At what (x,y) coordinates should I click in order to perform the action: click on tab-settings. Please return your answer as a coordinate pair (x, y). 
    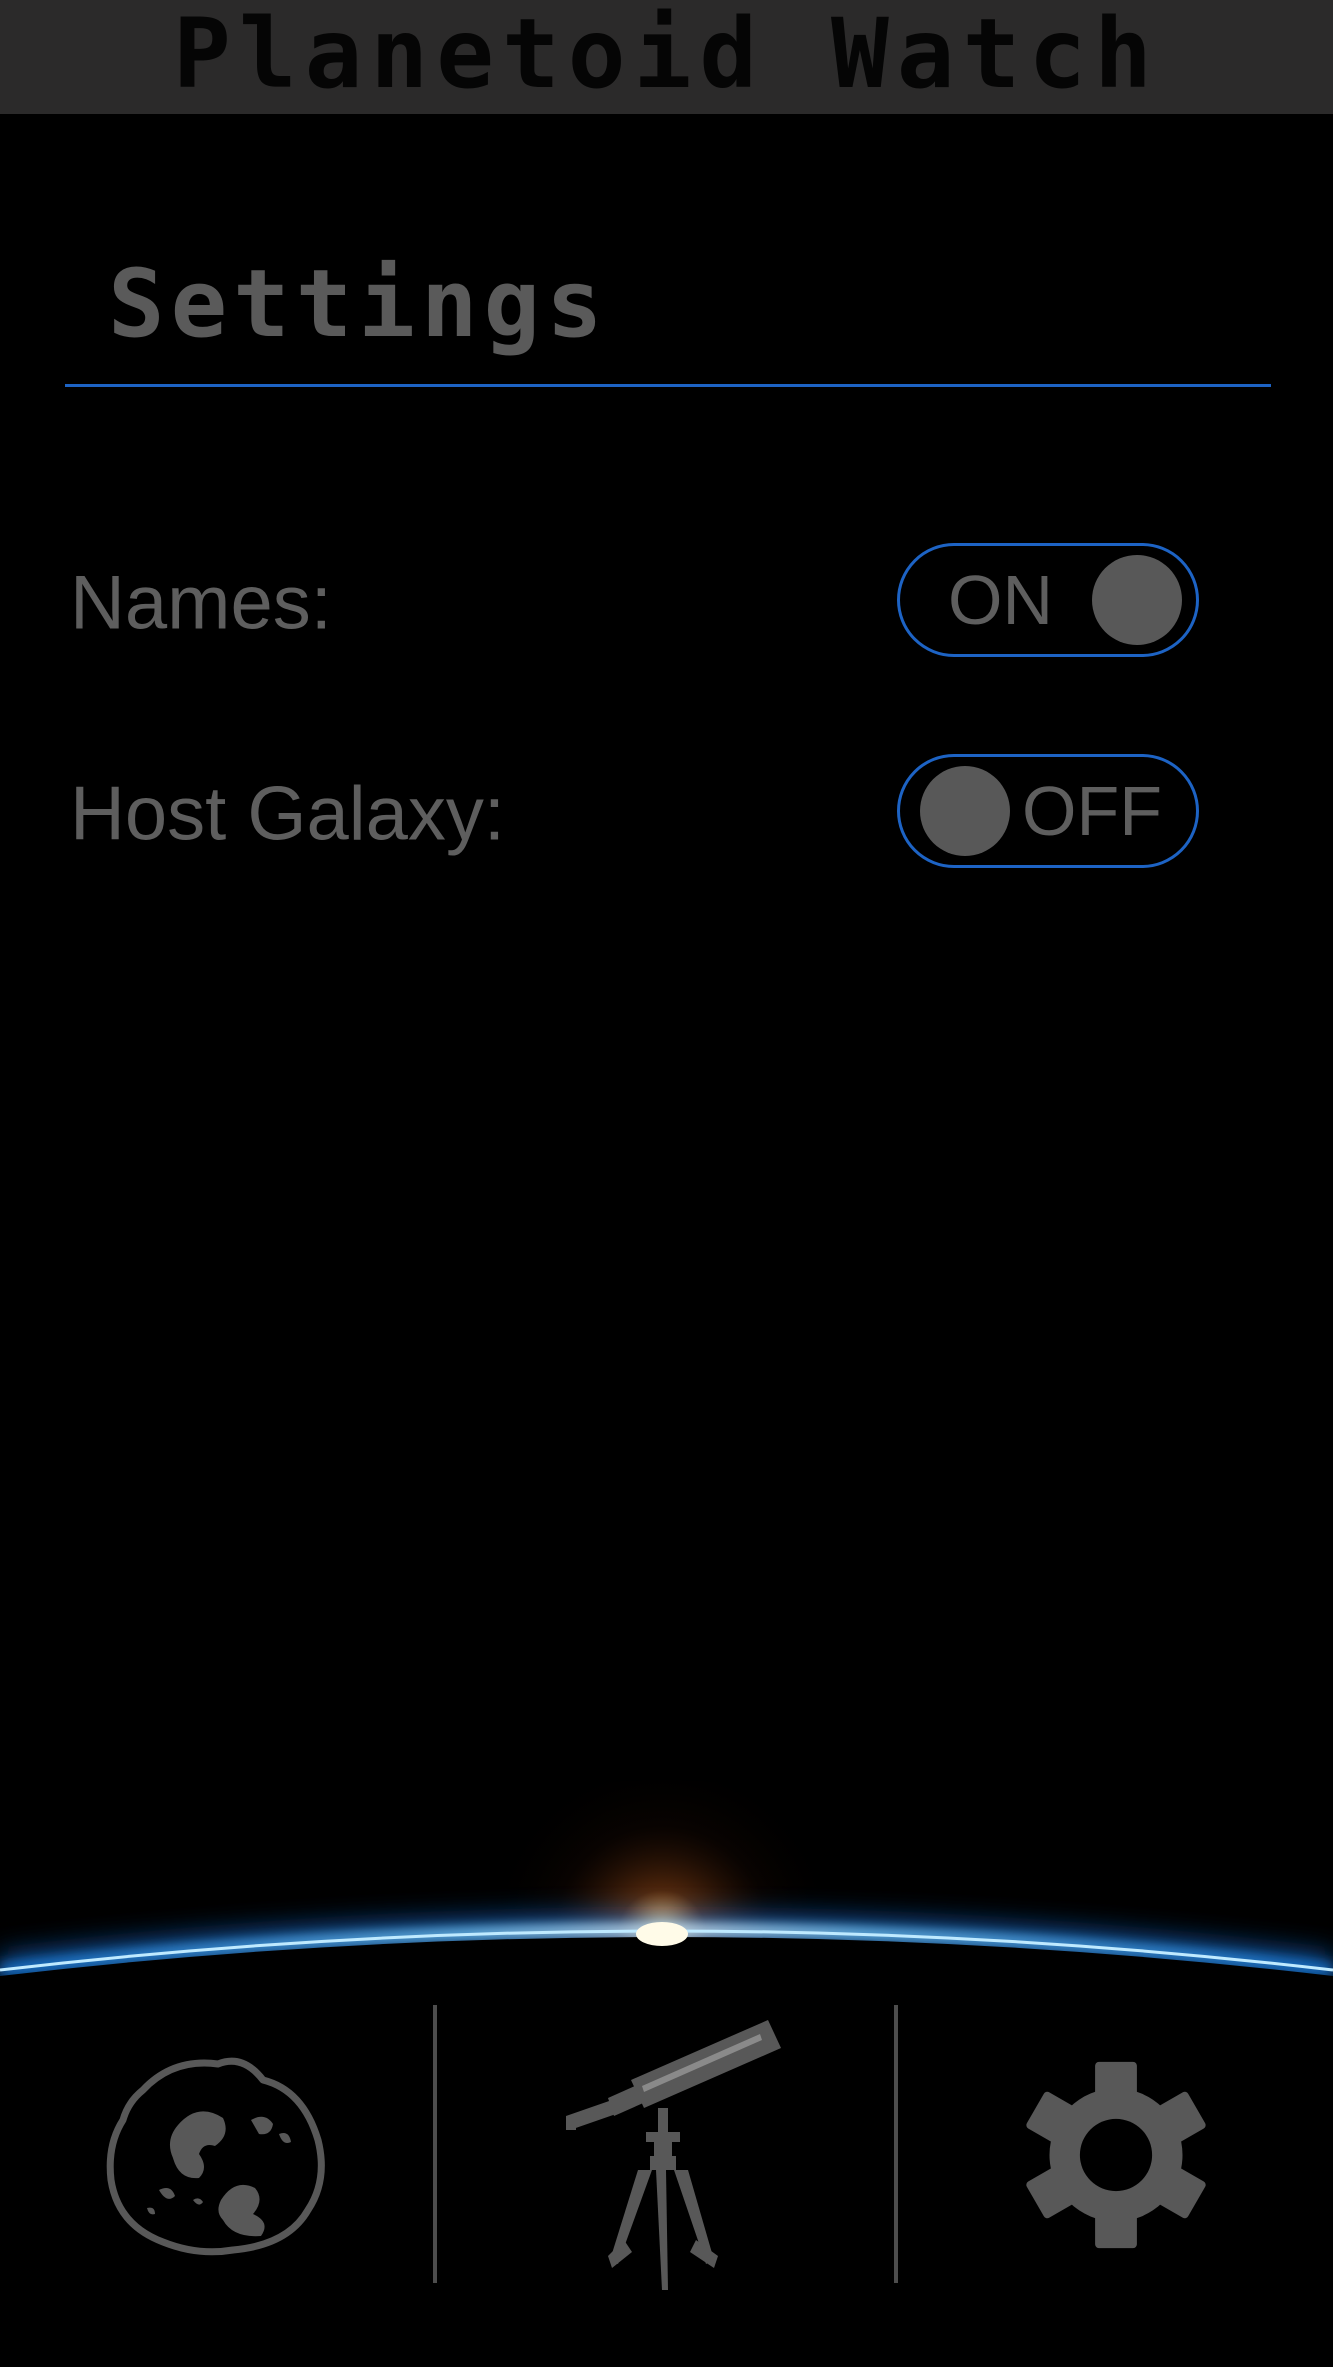
    Looking at the image, I should click on (1115, 2155).